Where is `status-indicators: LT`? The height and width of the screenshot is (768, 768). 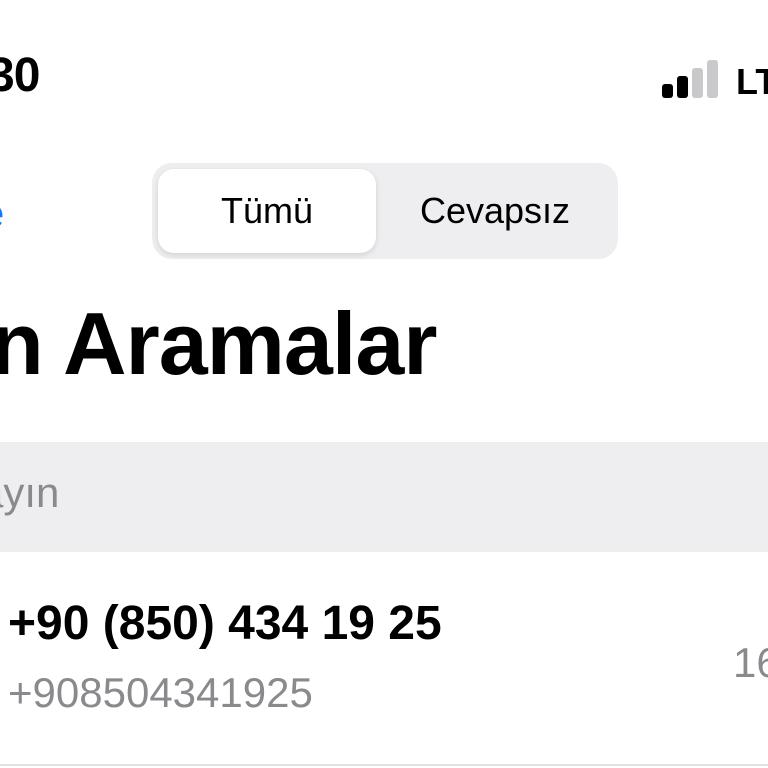 status-indicators: LT is located at coordinates (715, 79).